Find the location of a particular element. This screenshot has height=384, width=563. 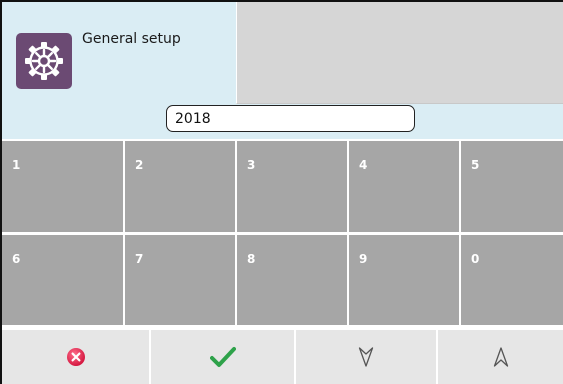

key-1: 1 is located at coordinates (62, 186).